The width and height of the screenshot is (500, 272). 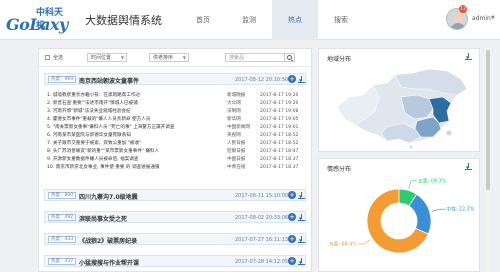 What do you see at coordinates (108, 196) in the screenshot?
I see `topic-title: 四川九寨沟7.0级地震` at bounding box center [108, 196].